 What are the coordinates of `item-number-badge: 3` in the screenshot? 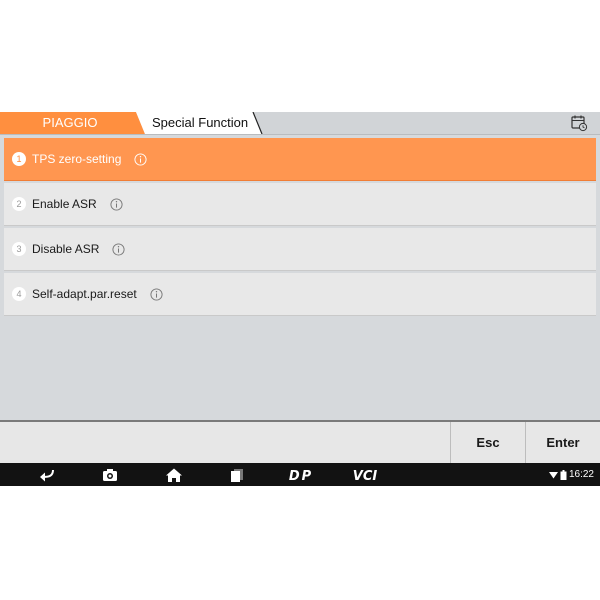 It's located at (19, 249).